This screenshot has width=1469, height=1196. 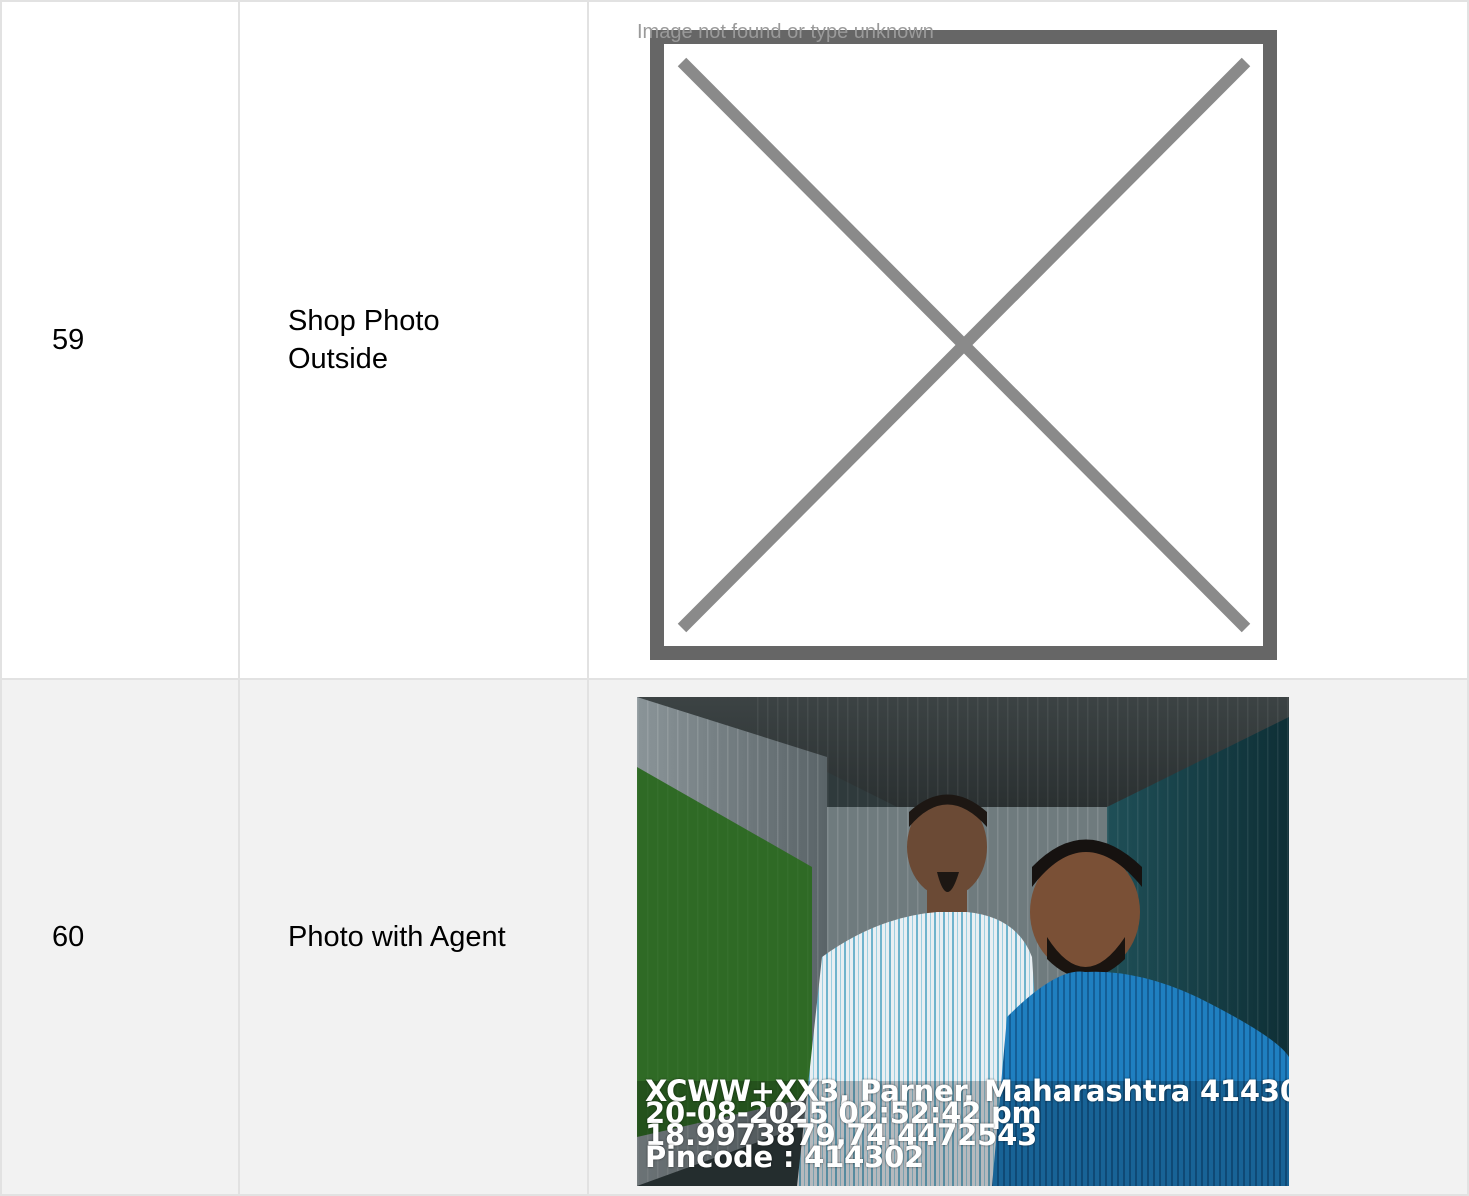 What do you see at coordinates (397, 937) in the screenshot?
I see `row-label: Photo with Agent` at bounding box center [397, 937].